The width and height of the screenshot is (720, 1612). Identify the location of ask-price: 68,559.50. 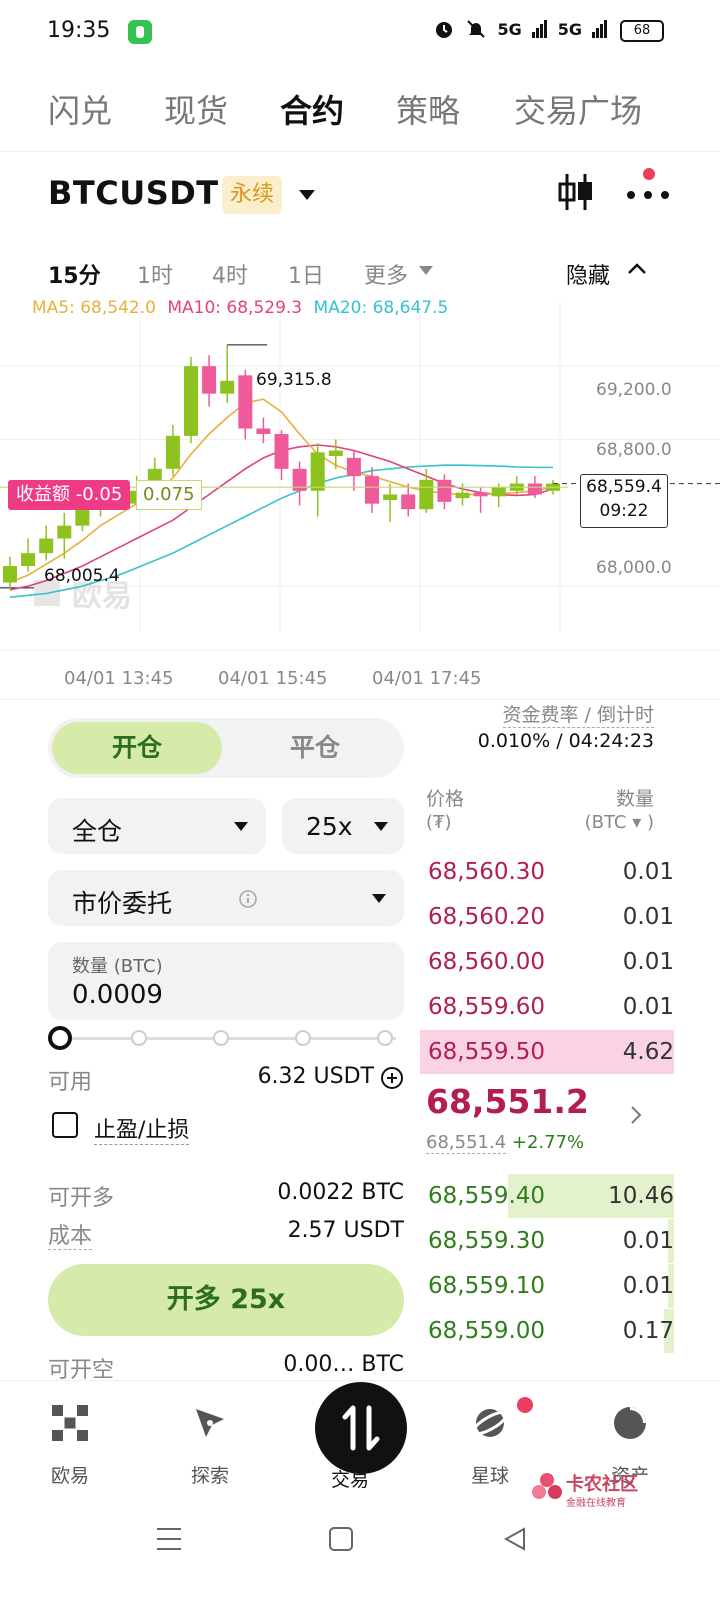
(487, 1052).